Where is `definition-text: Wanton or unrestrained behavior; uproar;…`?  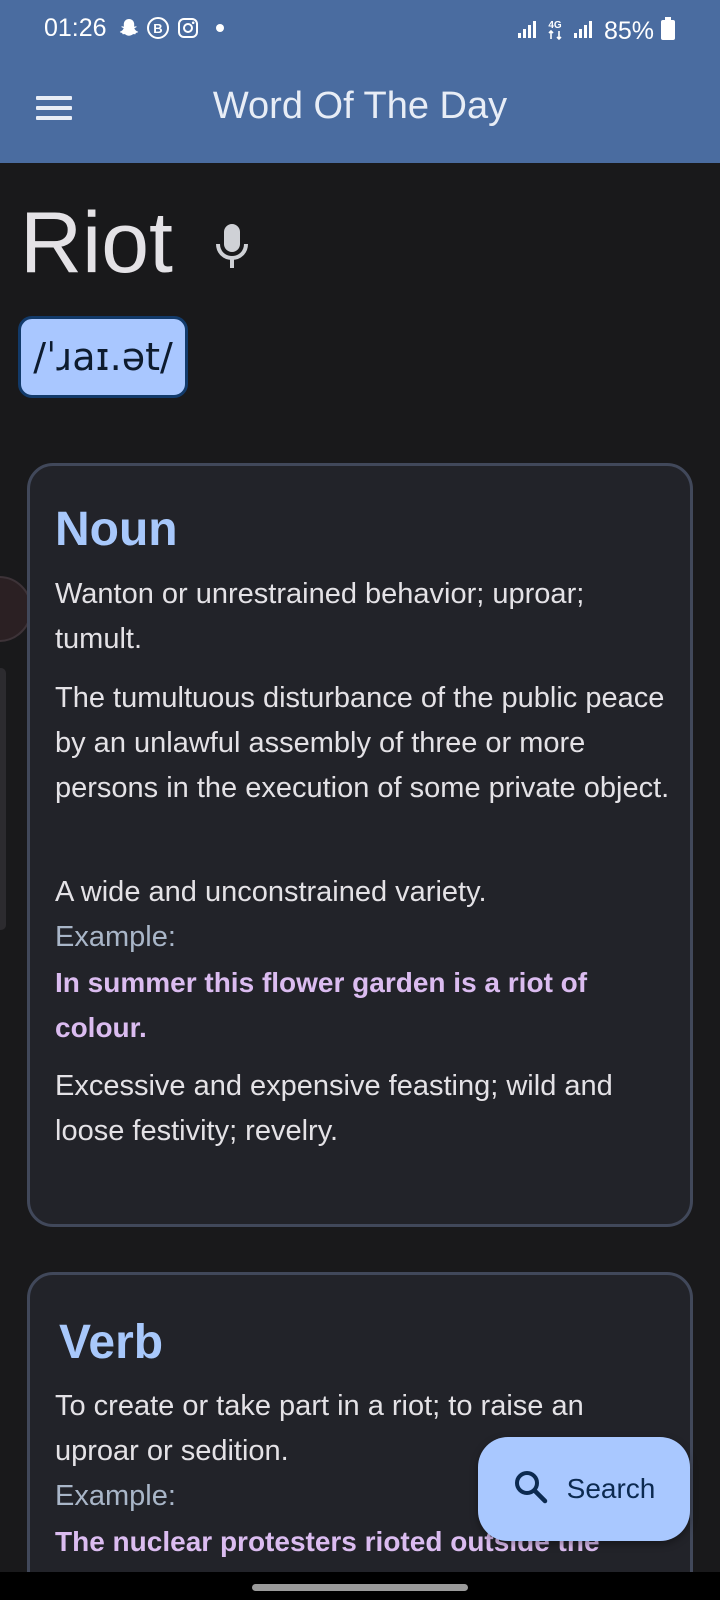 definition-text: Wanton or unrestrained behavior; uproar;… is located at coordinates (320, 616).